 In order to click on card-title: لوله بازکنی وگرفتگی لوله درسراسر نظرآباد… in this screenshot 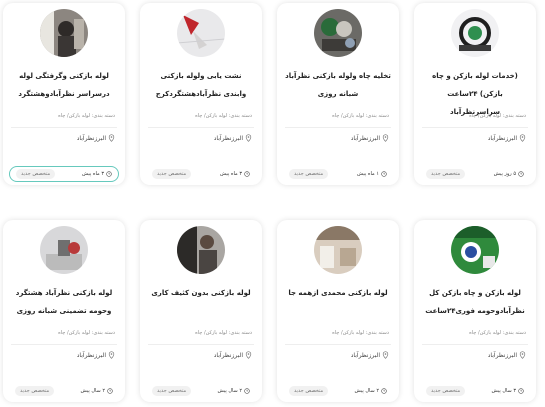, I will do `click(64, 85)`.